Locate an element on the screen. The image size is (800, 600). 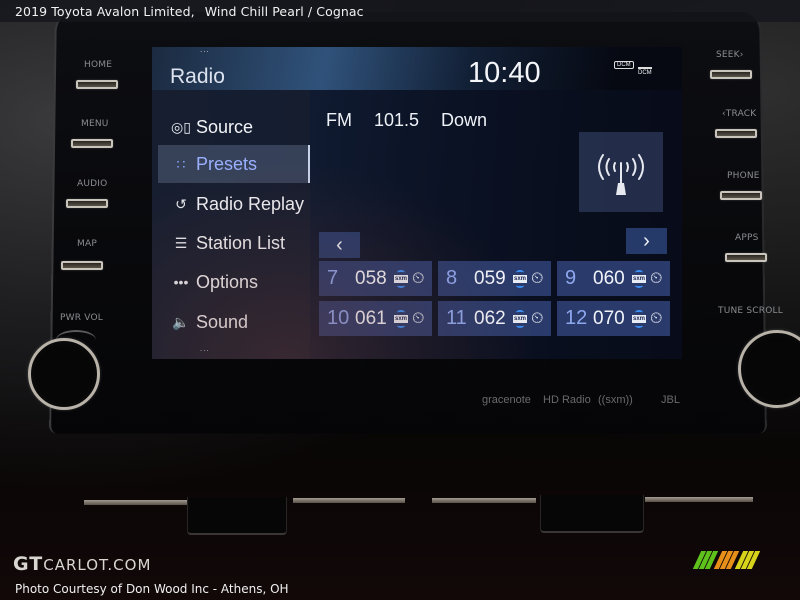
tune-scroll-label: TUNE SCROLL is located at coordinates (750, 311).